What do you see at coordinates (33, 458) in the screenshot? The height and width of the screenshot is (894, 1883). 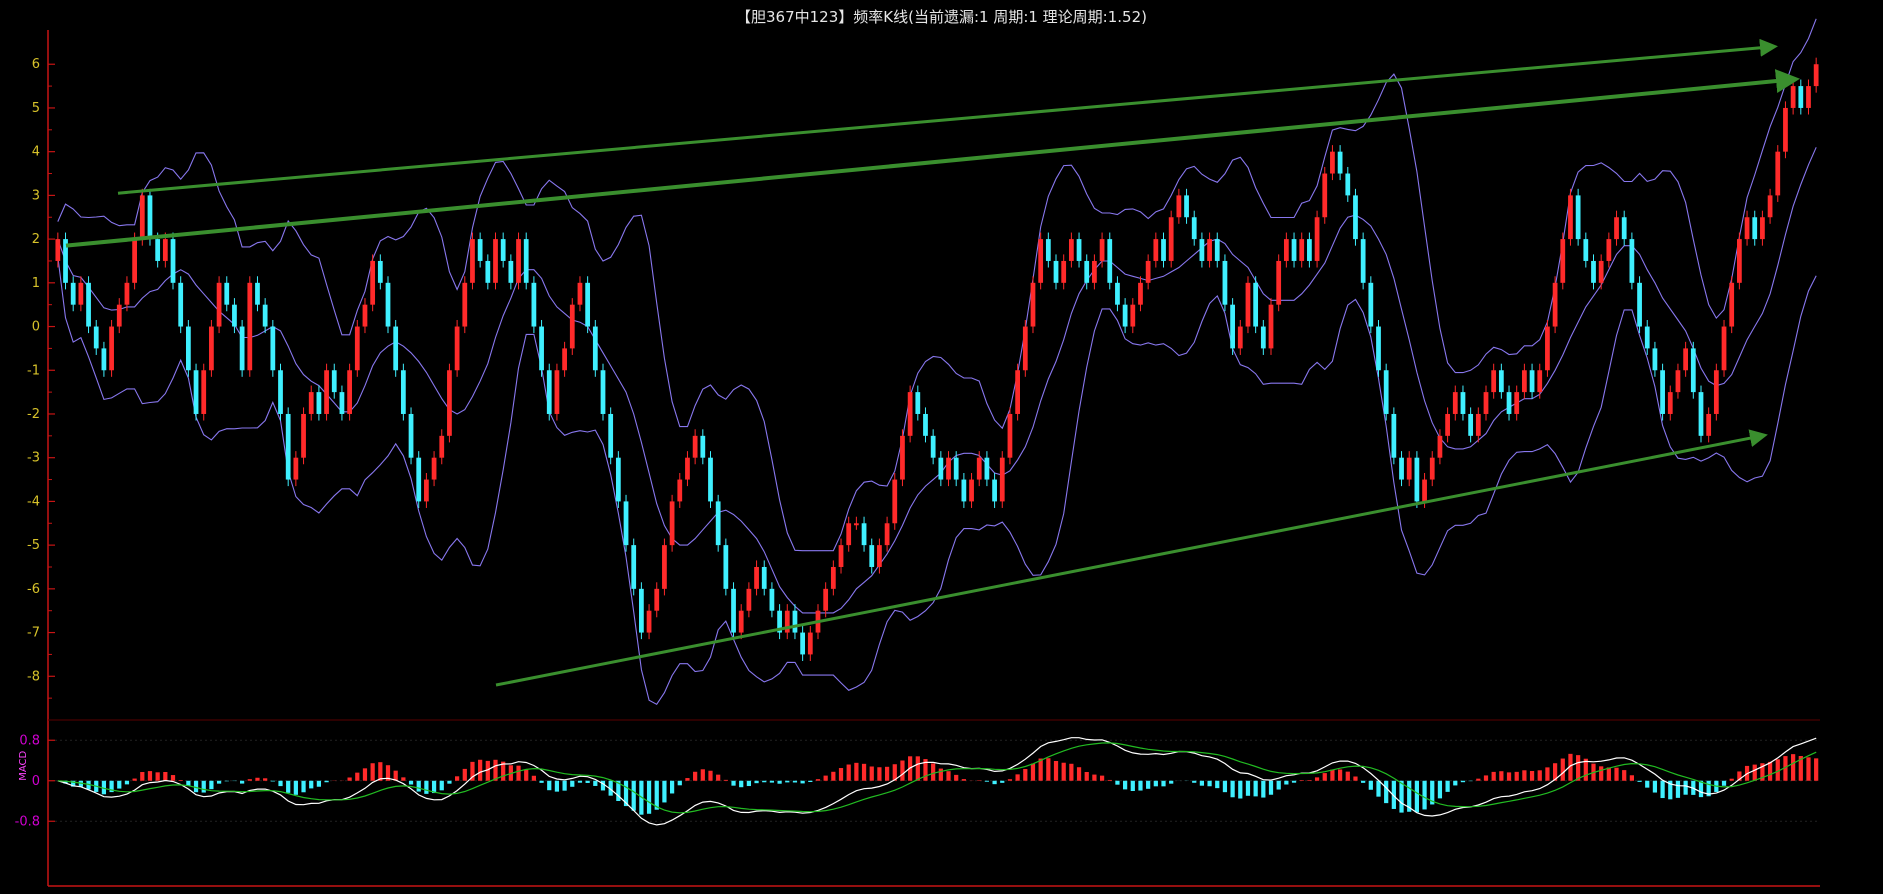 I see `y-tick-label: -3` at bounding box center [33, 458].